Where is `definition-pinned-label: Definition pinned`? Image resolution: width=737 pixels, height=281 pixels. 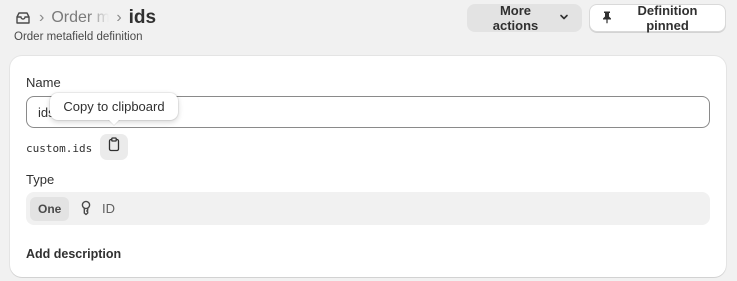
definition-pinned-label: Definition pinned is located at coordinates (667, 18).